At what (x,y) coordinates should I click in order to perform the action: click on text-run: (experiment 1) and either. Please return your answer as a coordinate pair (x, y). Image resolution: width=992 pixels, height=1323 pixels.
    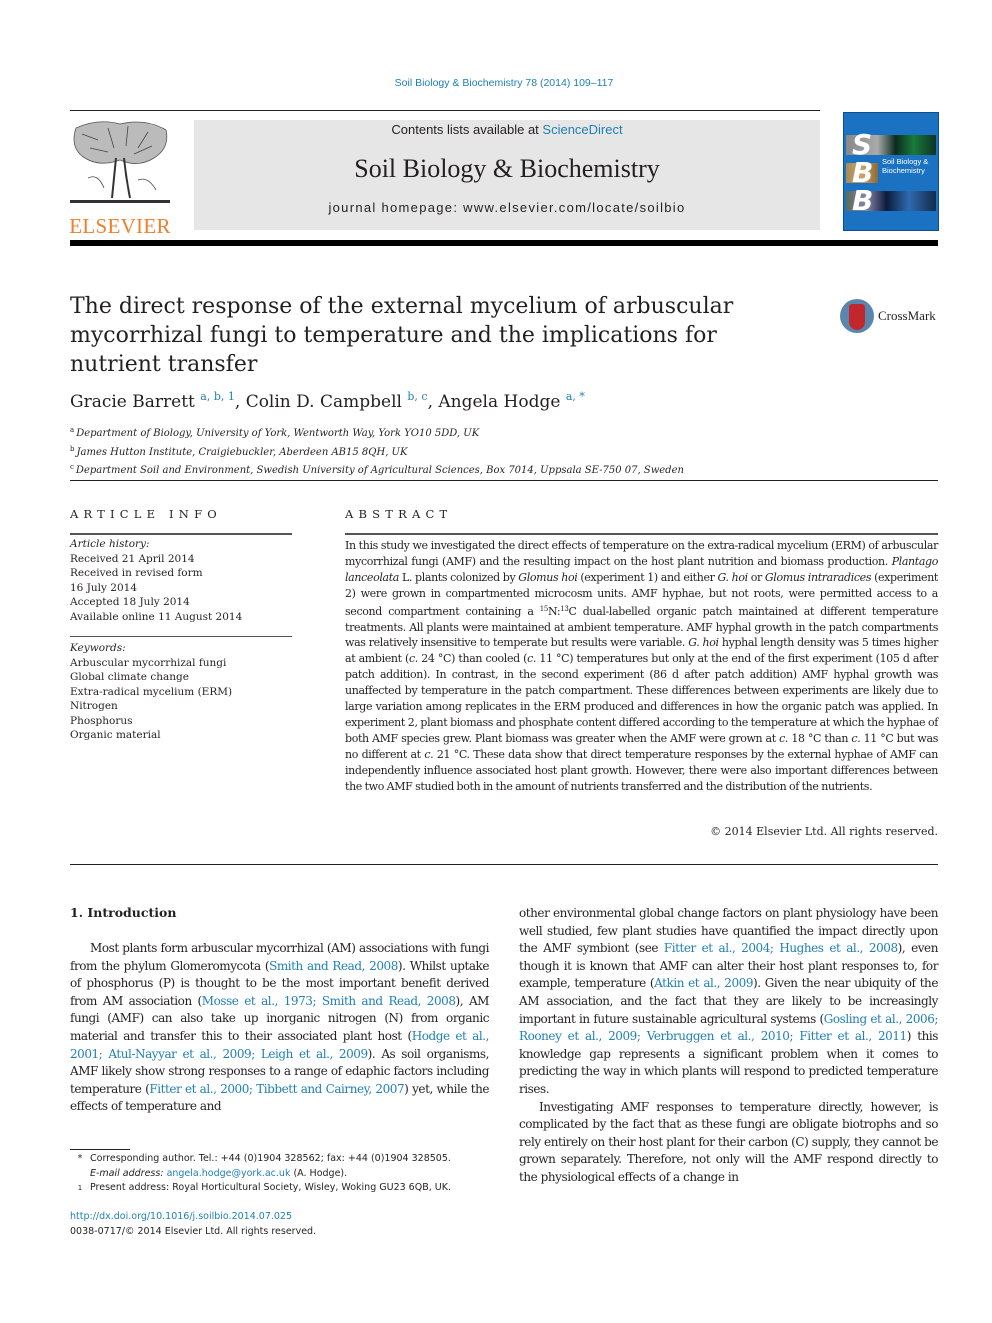
    Looking at the image, I should click on (647, 577).